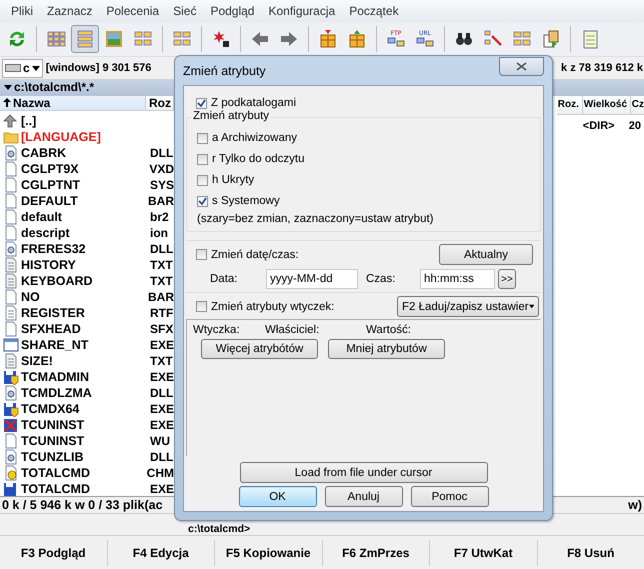 The image size is (644, 569). What do you see at coordinates (312, 279) in the screenshot?
I see `date-input-field: yyyy-MM-dd` at bounding box center [312, 279].